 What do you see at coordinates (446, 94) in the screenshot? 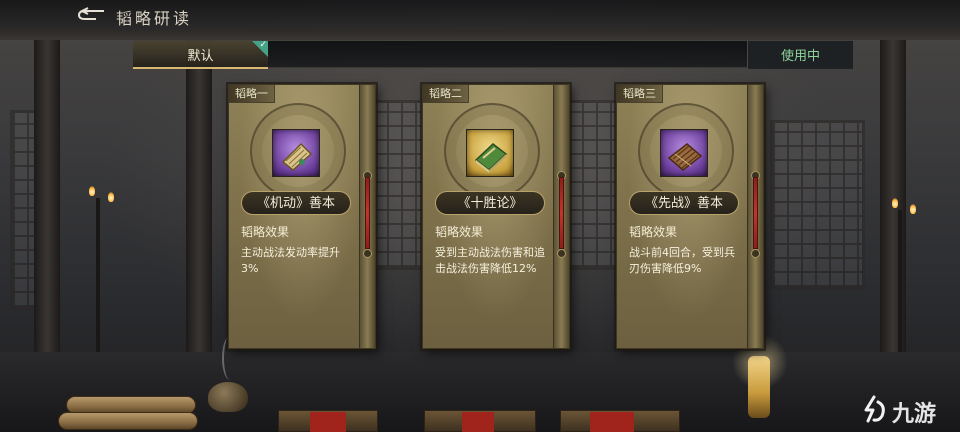
I see `card-tag: 韬略二` at bounding box center [446, 94].